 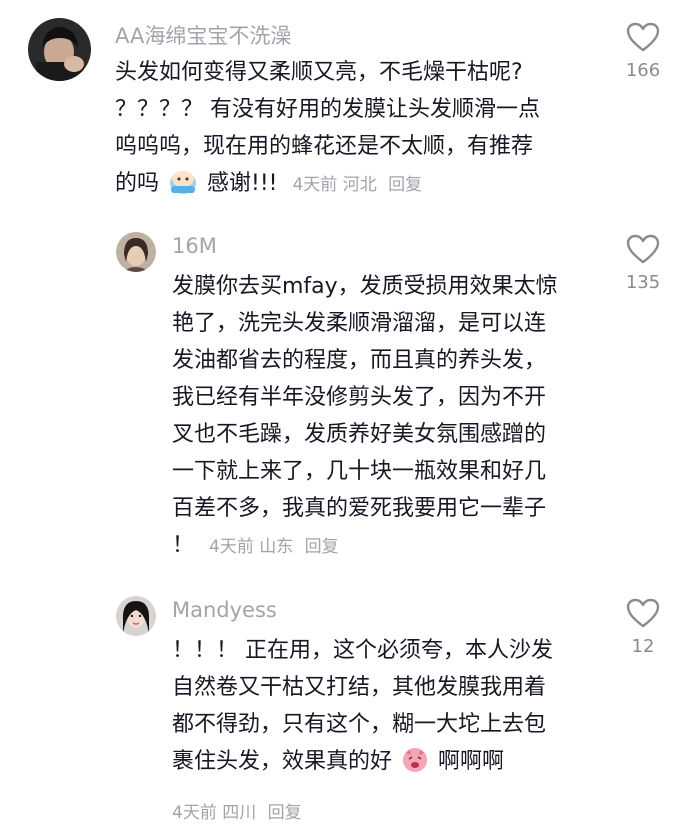 What do you see at coordinates (359, 471) in the screenshot?
I see `comment-line: 一下就上来了，几十块一瓶效果和好几` at bounding box center [359, 471].